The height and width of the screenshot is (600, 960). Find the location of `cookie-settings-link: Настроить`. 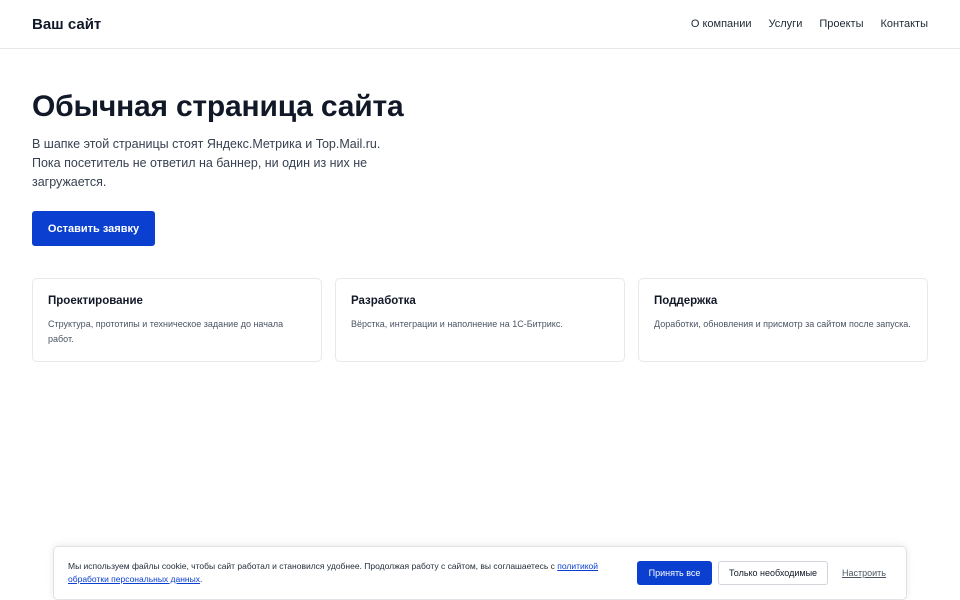

cookie-settings-link: Настроить is located at coordinates (864, 573).